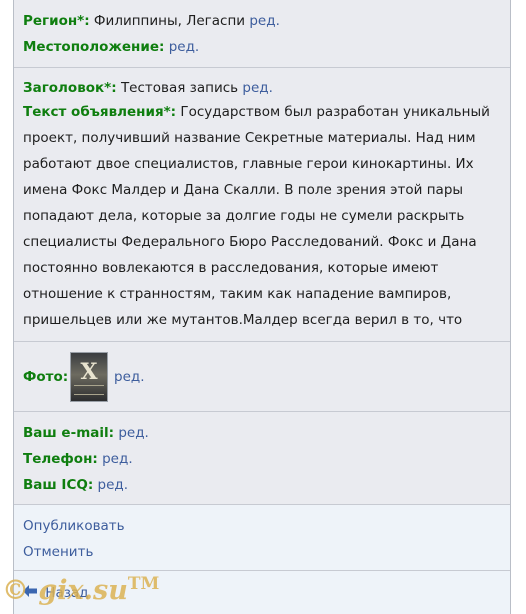 Image resolution: width=526 pixels, height=614 pixels. What do you see at coordinates (89, 390) in the screenshot?
I see `thumbnail-caption-band` at bounding box center [89, 390].